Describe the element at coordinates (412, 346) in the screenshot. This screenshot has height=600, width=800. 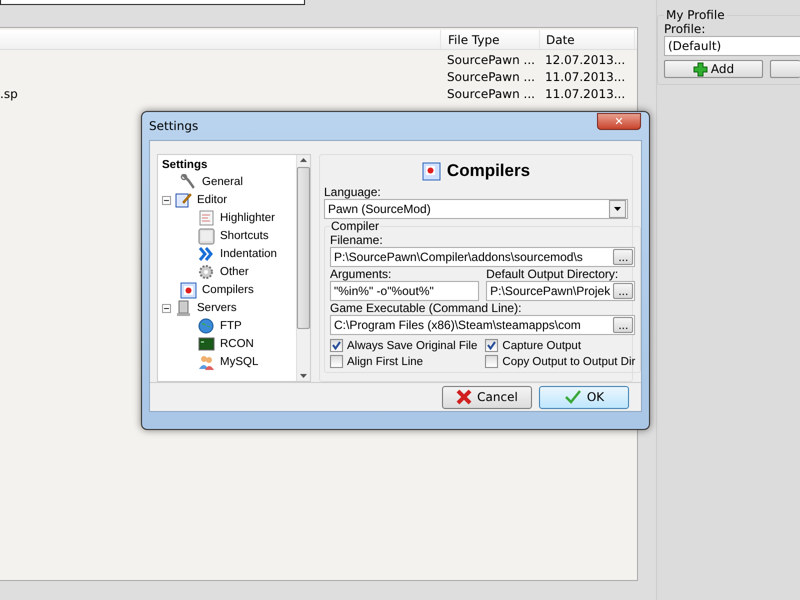
I see `checkbox-label: Always Save Original File` at that location.